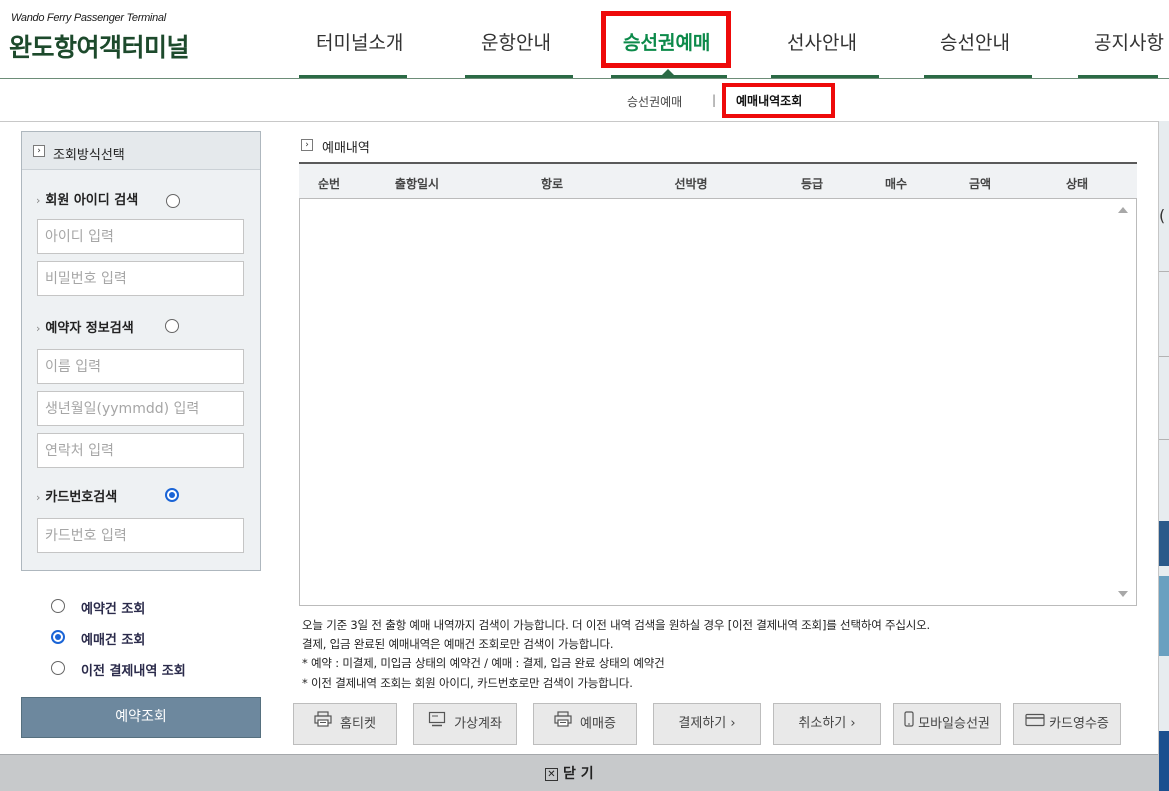 The image size is (1169, 791). I want to click on query-purchase-label: 예매건 조회, so click(113, 638).